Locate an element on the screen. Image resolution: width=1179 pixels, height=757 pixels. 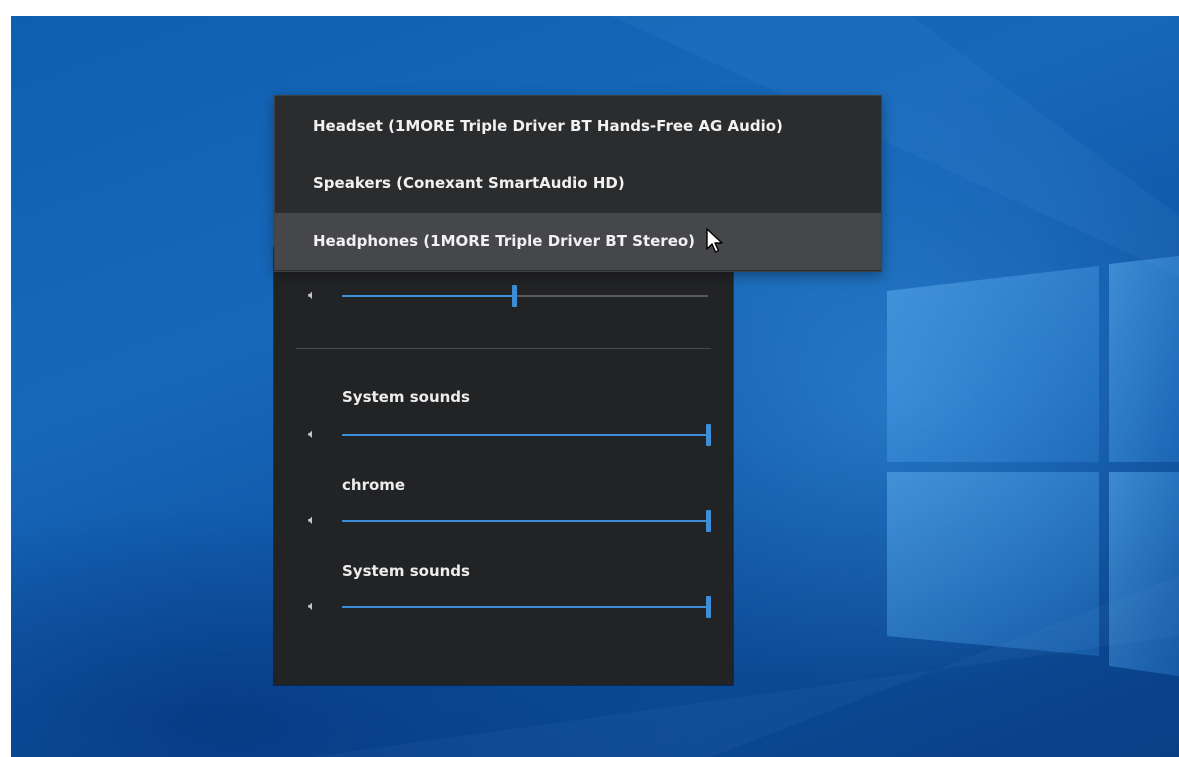
mouse-cursor-icon is located at coordinates (714, 240).